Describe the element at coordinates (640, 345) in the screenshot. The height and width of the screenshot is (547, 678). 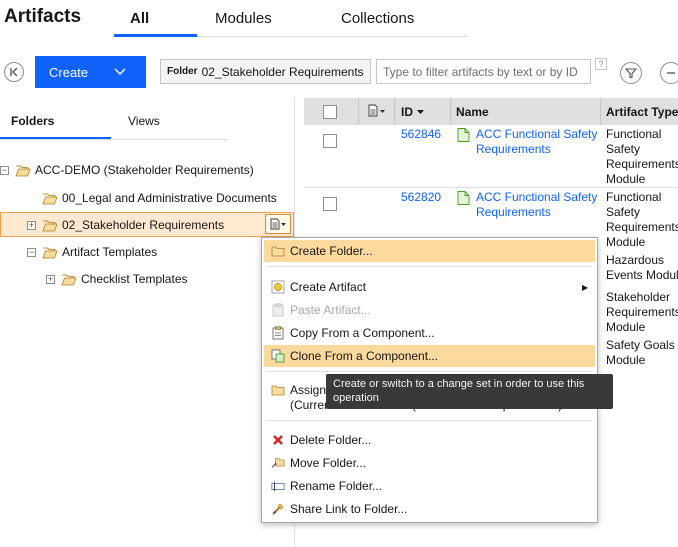
I see `type-line: Safety Goals` at that location.